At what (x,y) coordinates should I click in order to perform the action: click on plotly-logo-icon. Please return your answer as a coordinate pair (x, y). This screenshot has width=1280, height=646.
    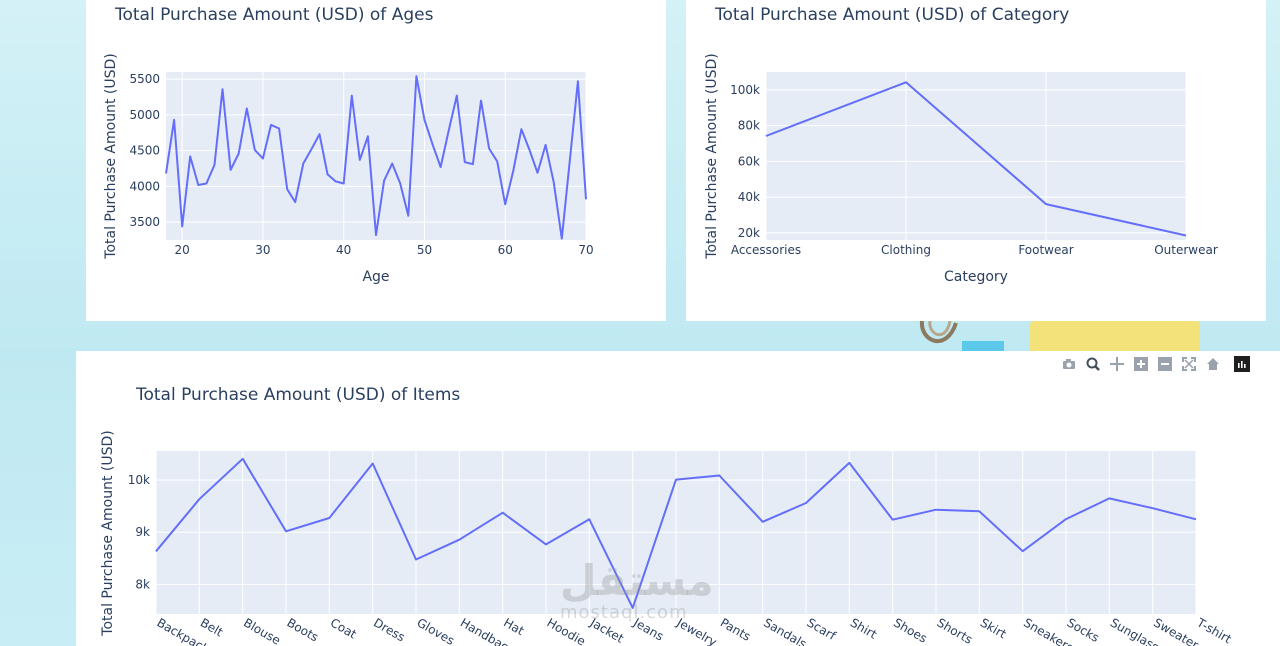
    Looking at the image, I should click on (1242, 364).